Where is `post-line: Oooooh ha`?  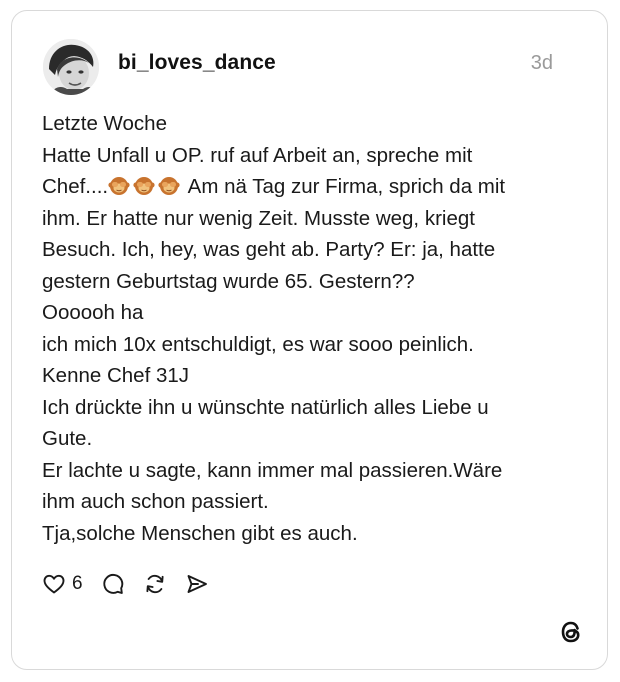 post-line: Oooooh ha is located at coordinates (93, 312).